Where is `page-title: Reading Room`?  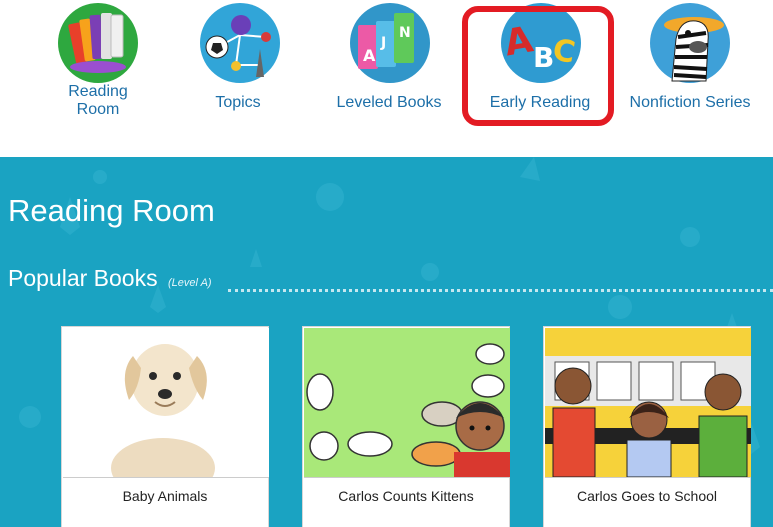 page-title: Reading Room is located at coordinates (111, 210).